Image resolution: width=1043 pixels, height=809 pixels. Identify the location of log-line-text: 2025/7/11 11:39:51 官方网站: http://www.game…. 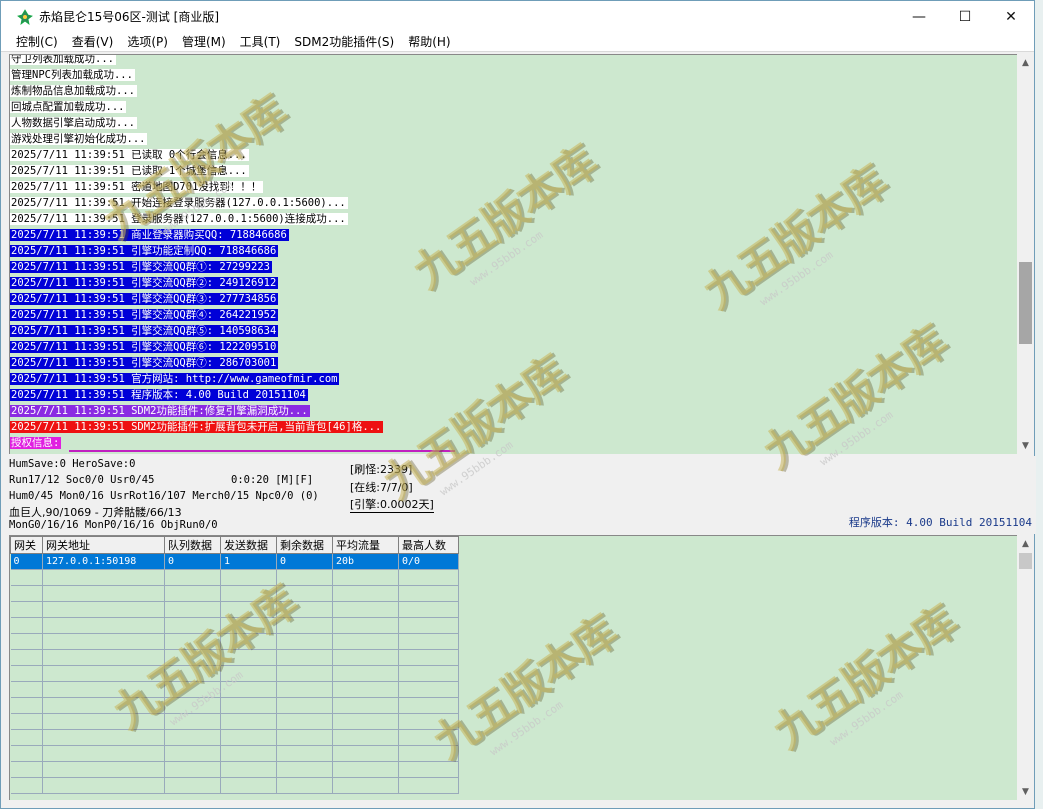
(175, 379).